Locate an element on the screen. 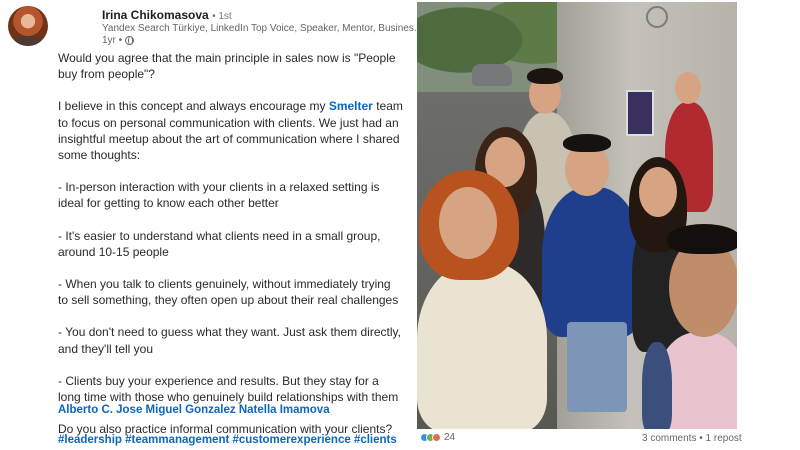 The height and width of the screenshot is (450, 800). author-name: Irina Chikomasova is located at coordinates (155, 15).